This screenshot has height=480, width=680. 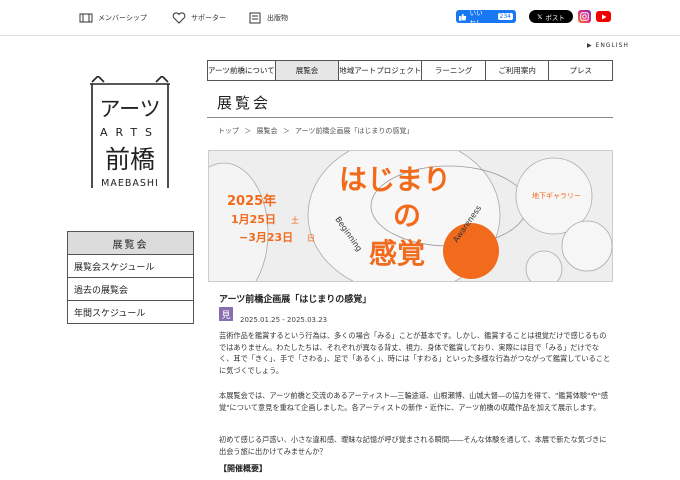 I want to click on supporter-link: サポーター, so click(x=199, y=18).